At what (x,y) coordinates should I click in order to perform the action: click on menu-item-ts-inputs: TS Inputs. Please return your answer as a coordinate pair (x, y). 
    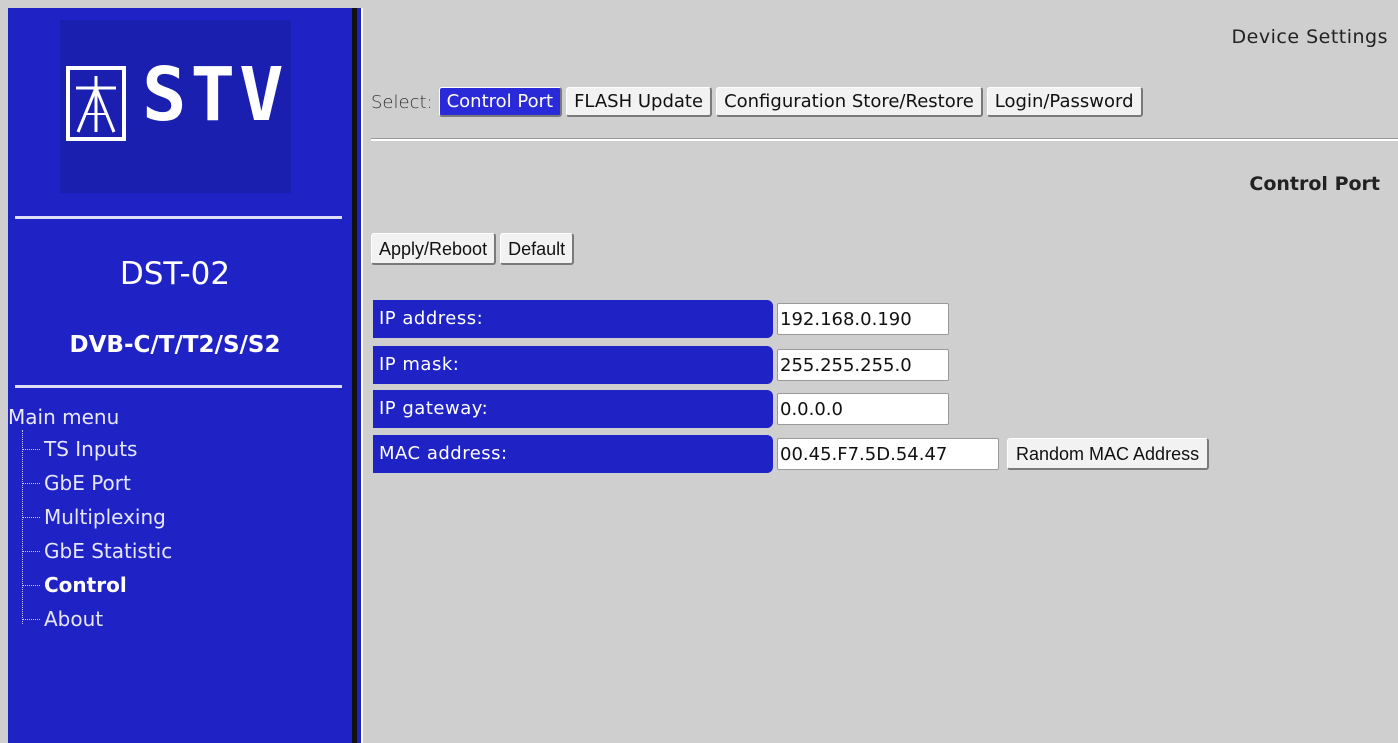
    Looking at the image, I should click on (90, 449).